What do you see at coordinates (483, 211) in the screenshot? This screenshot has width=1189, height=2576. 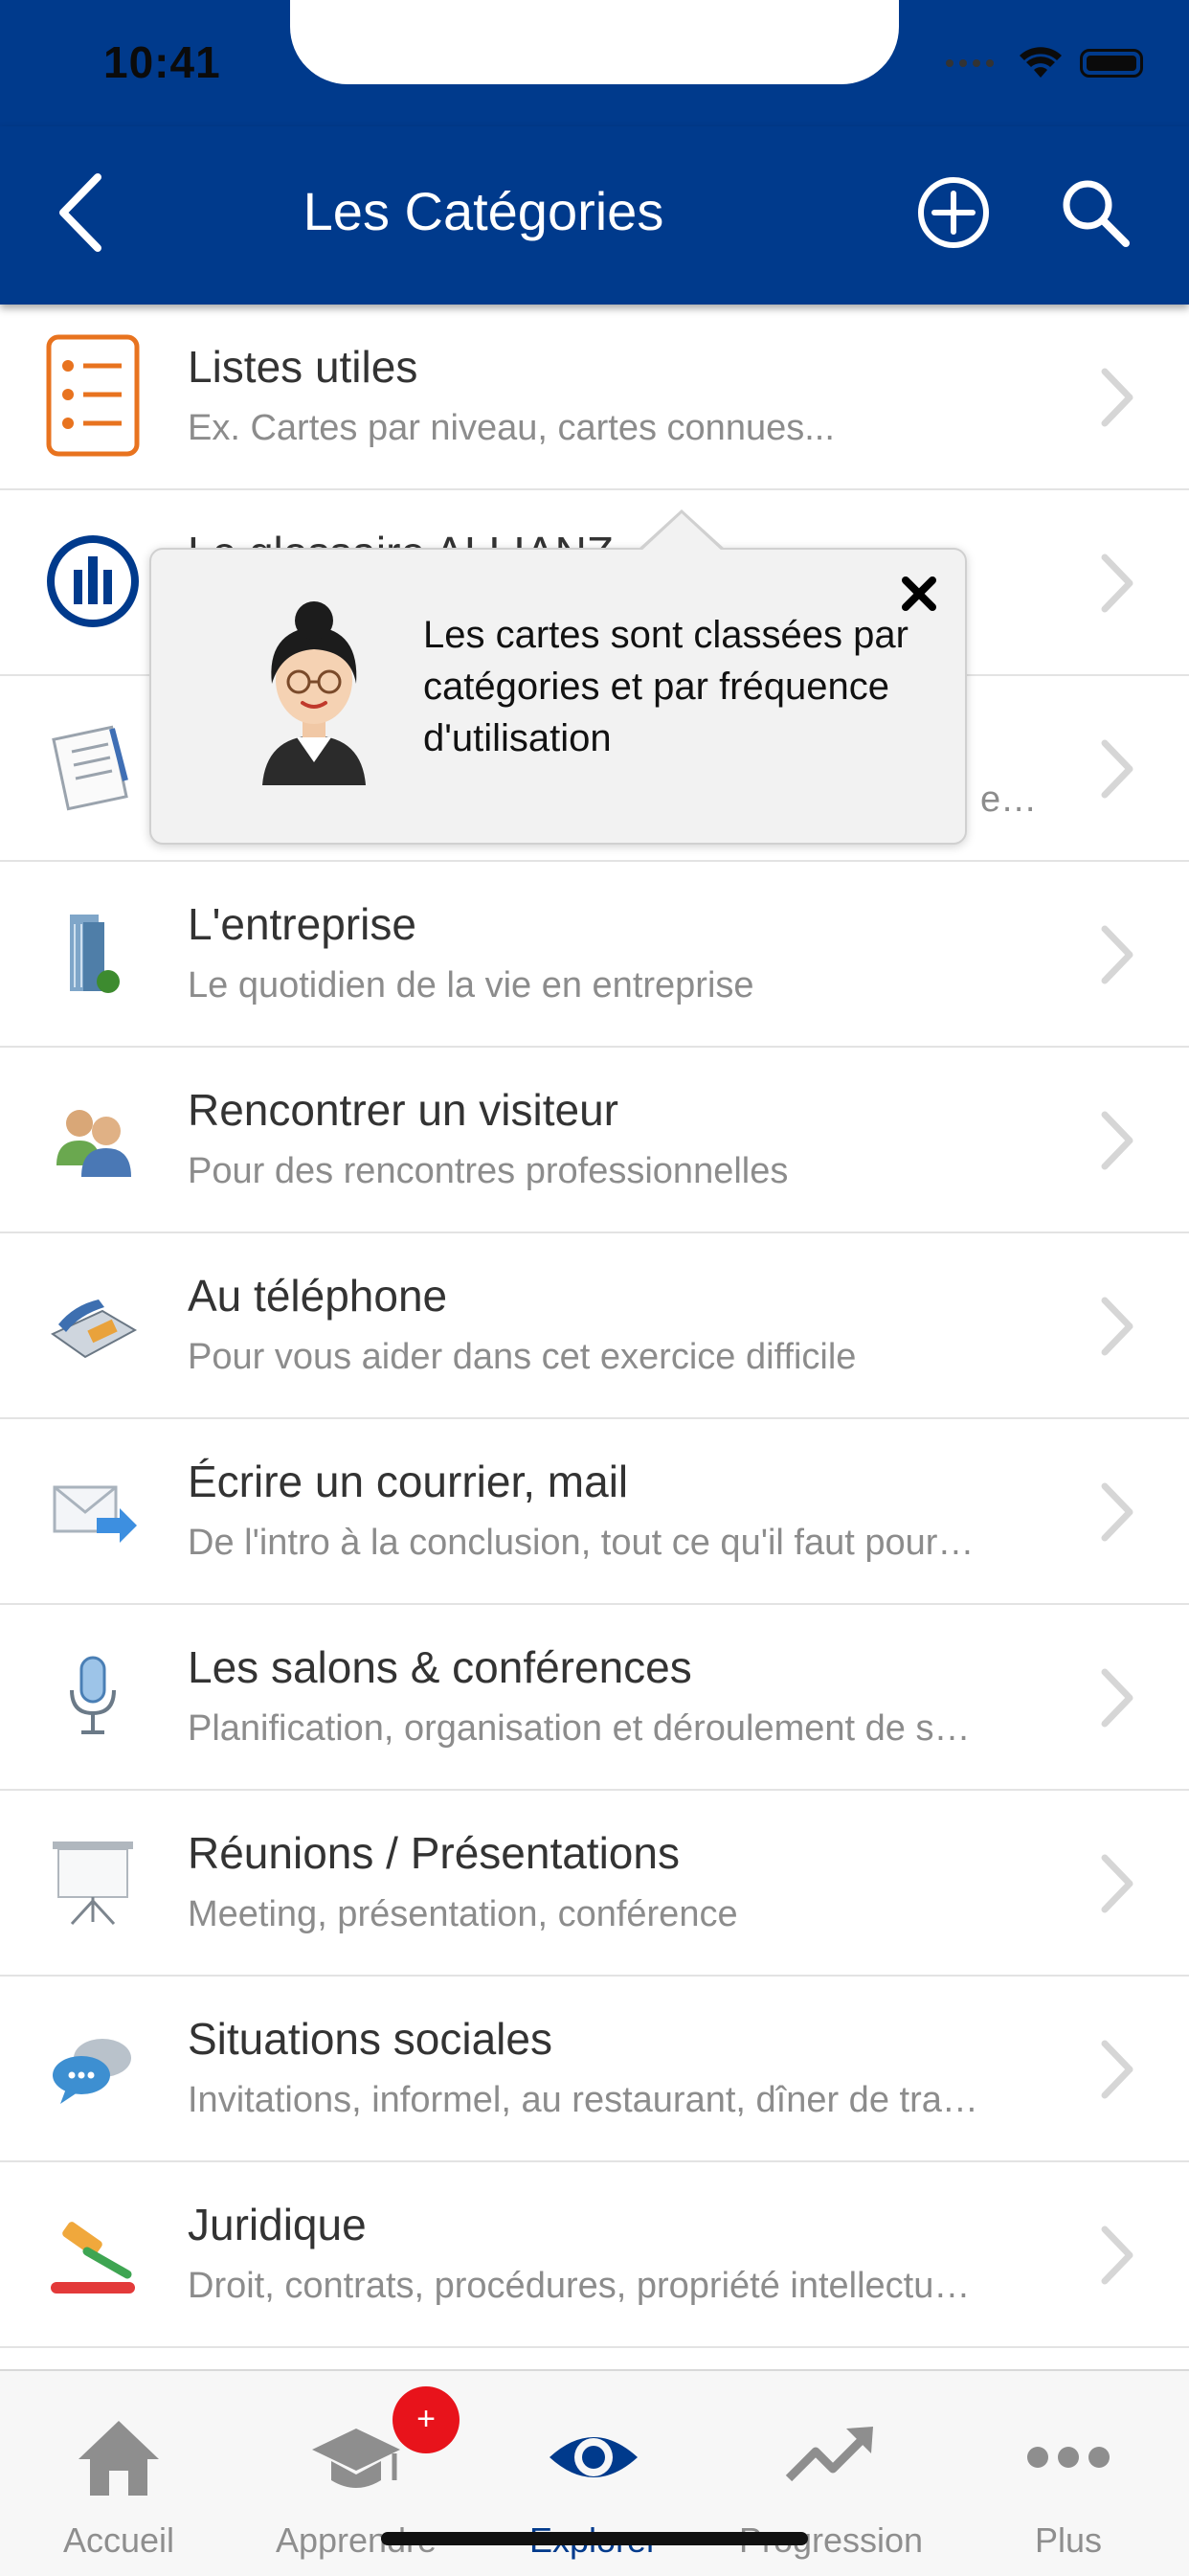 I see `page-title: Les Catégories` at bounding box center [483, 211].